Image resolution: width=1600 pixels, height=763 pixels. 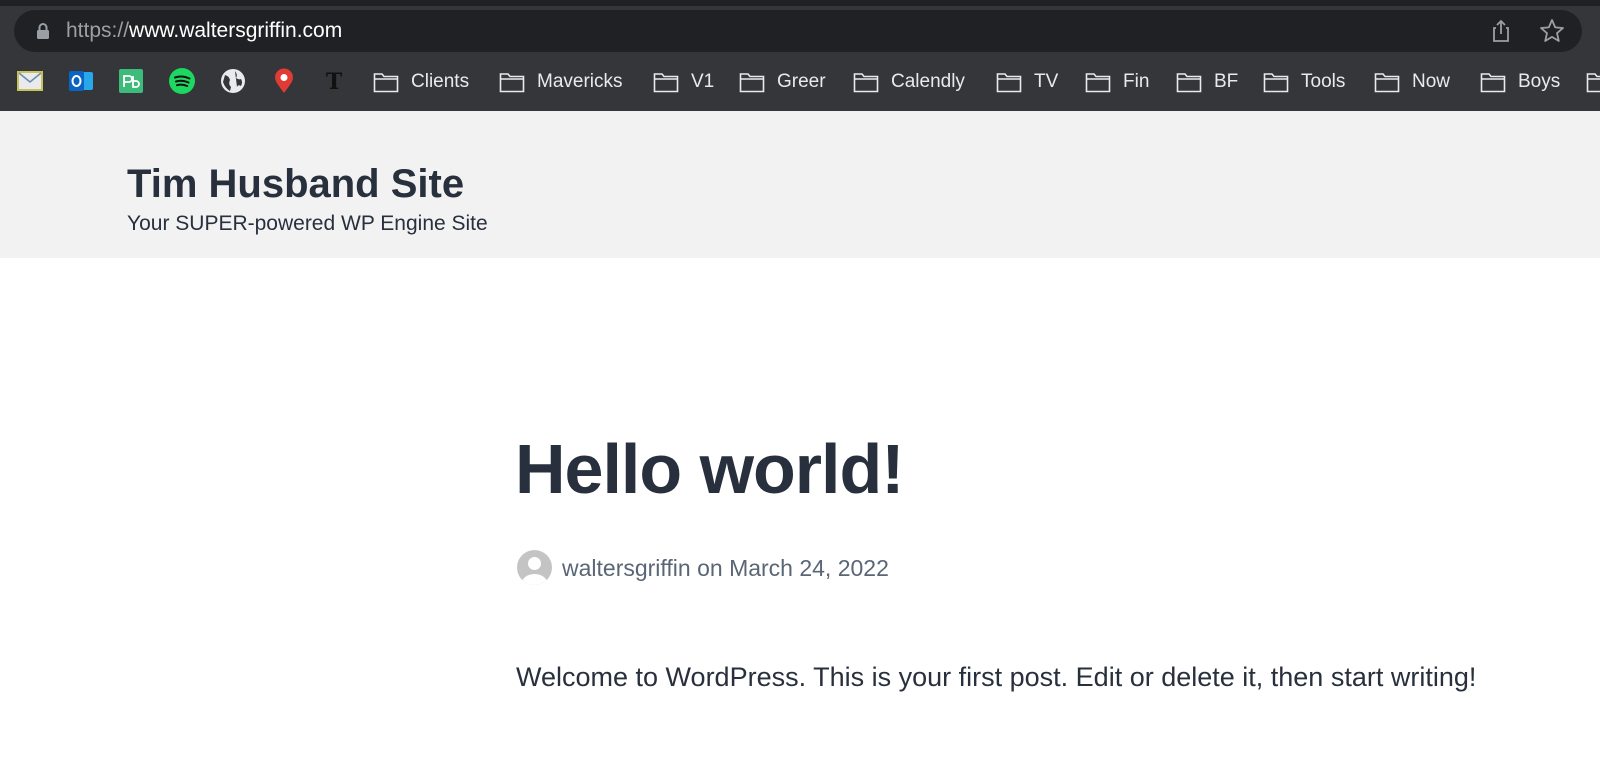 What do you see at coordinates (725, 568) in the screenshot?
I see `post-byline: waltersgriffin on March 24, 2022` at bounding box center [725, 568].